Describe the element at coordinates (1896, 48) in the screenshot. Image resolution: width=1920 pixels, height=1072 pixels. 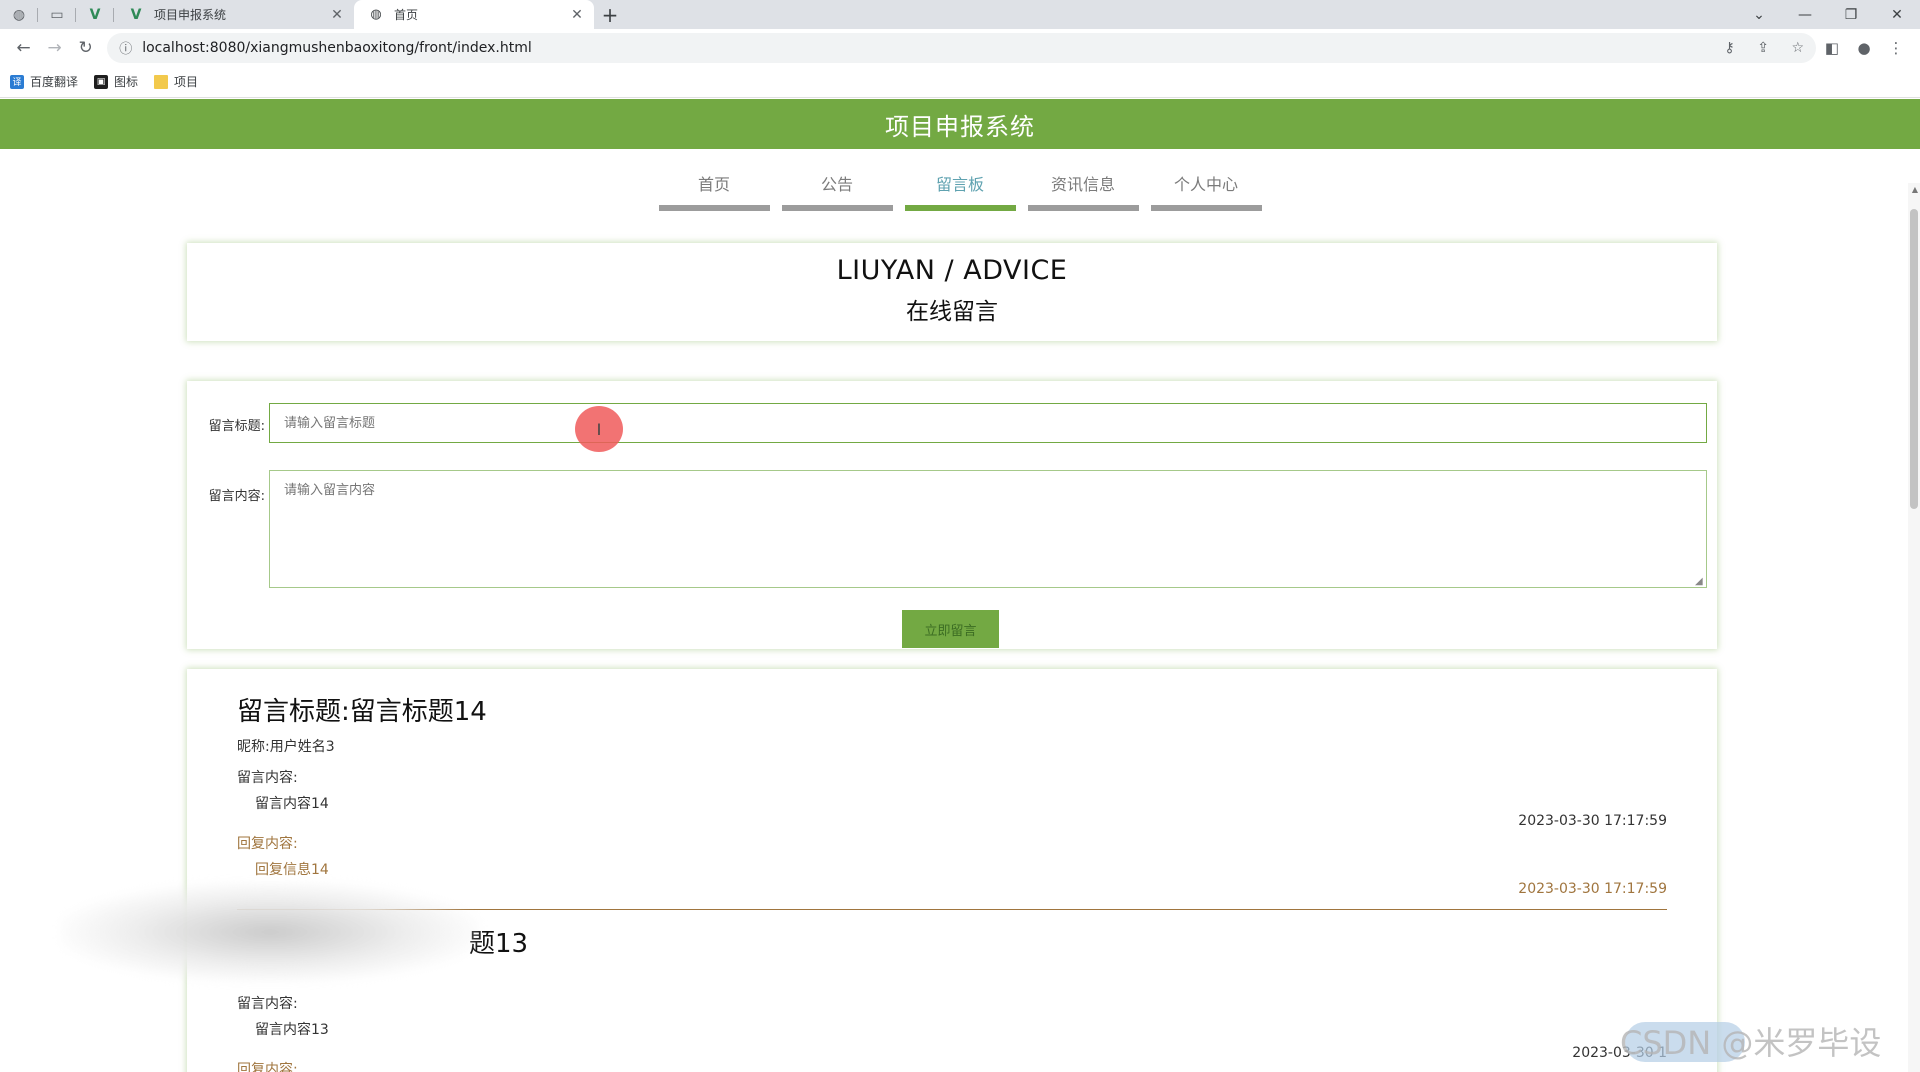
I see `menu-icon: ⋮` at that location.